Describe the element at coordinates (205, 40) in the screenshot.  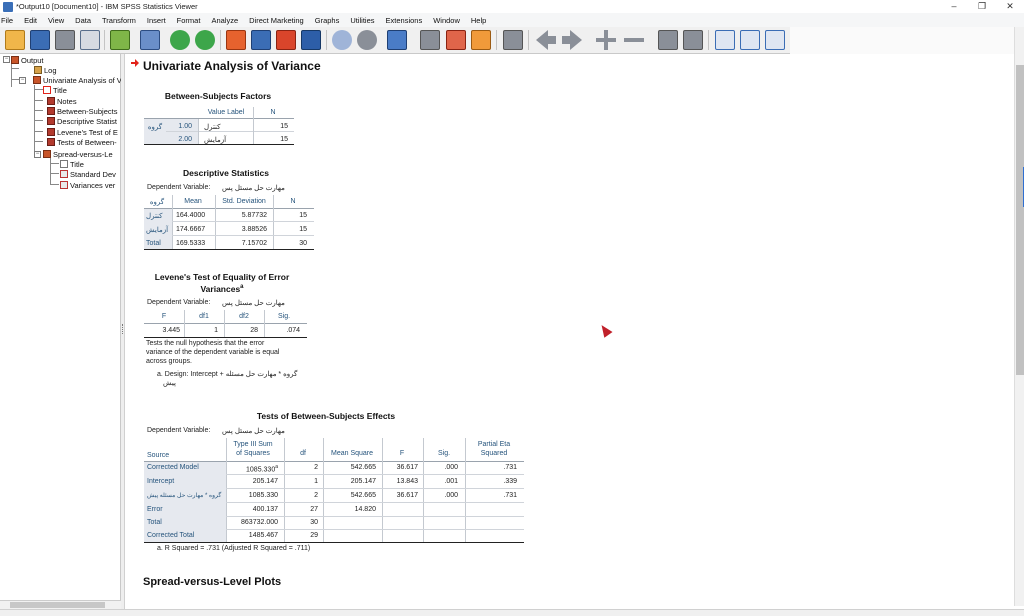
I see `redo-icon` at that location.